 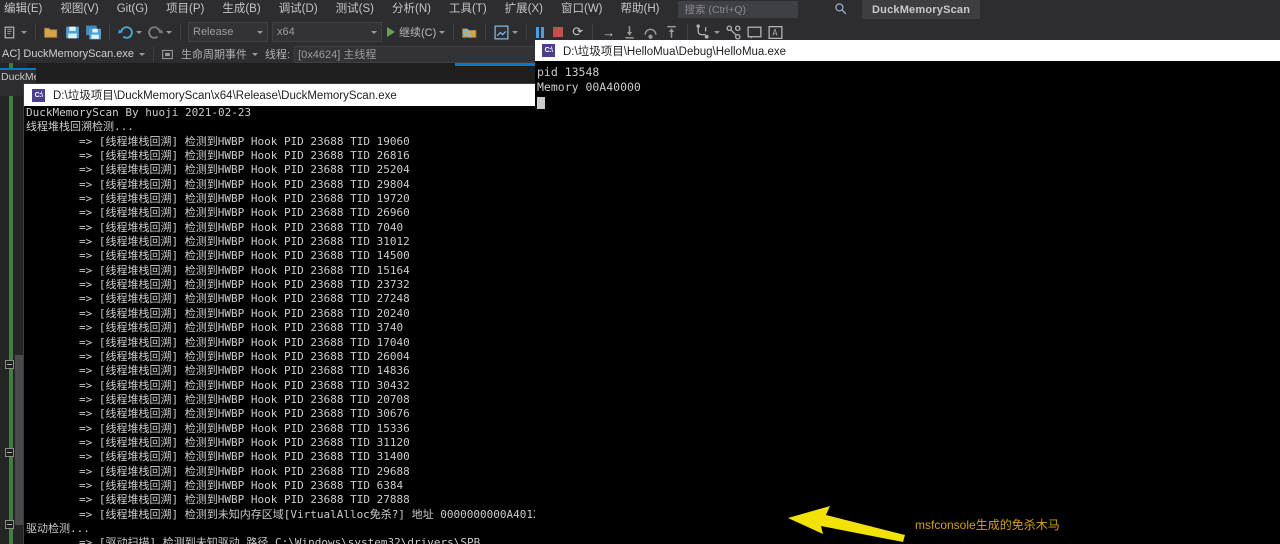 What do you see at coordinates (841, 9) in the screenshot?
I see `search-icon` at bounding box center [841, 9].